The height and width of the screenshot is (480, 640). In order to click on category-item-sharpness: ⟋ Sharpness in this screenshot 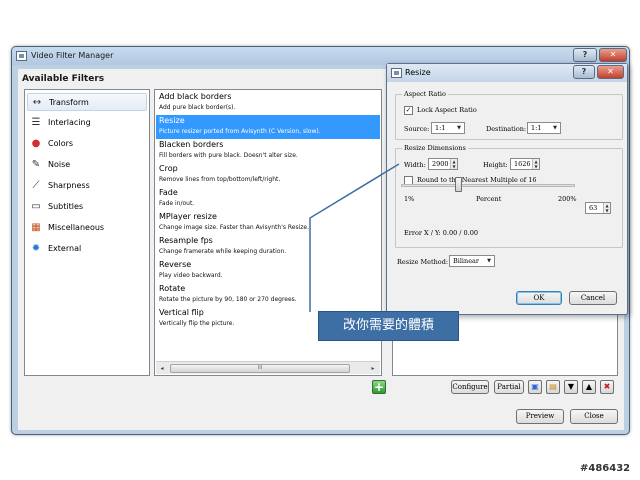, I will do `click(87, 186)`.